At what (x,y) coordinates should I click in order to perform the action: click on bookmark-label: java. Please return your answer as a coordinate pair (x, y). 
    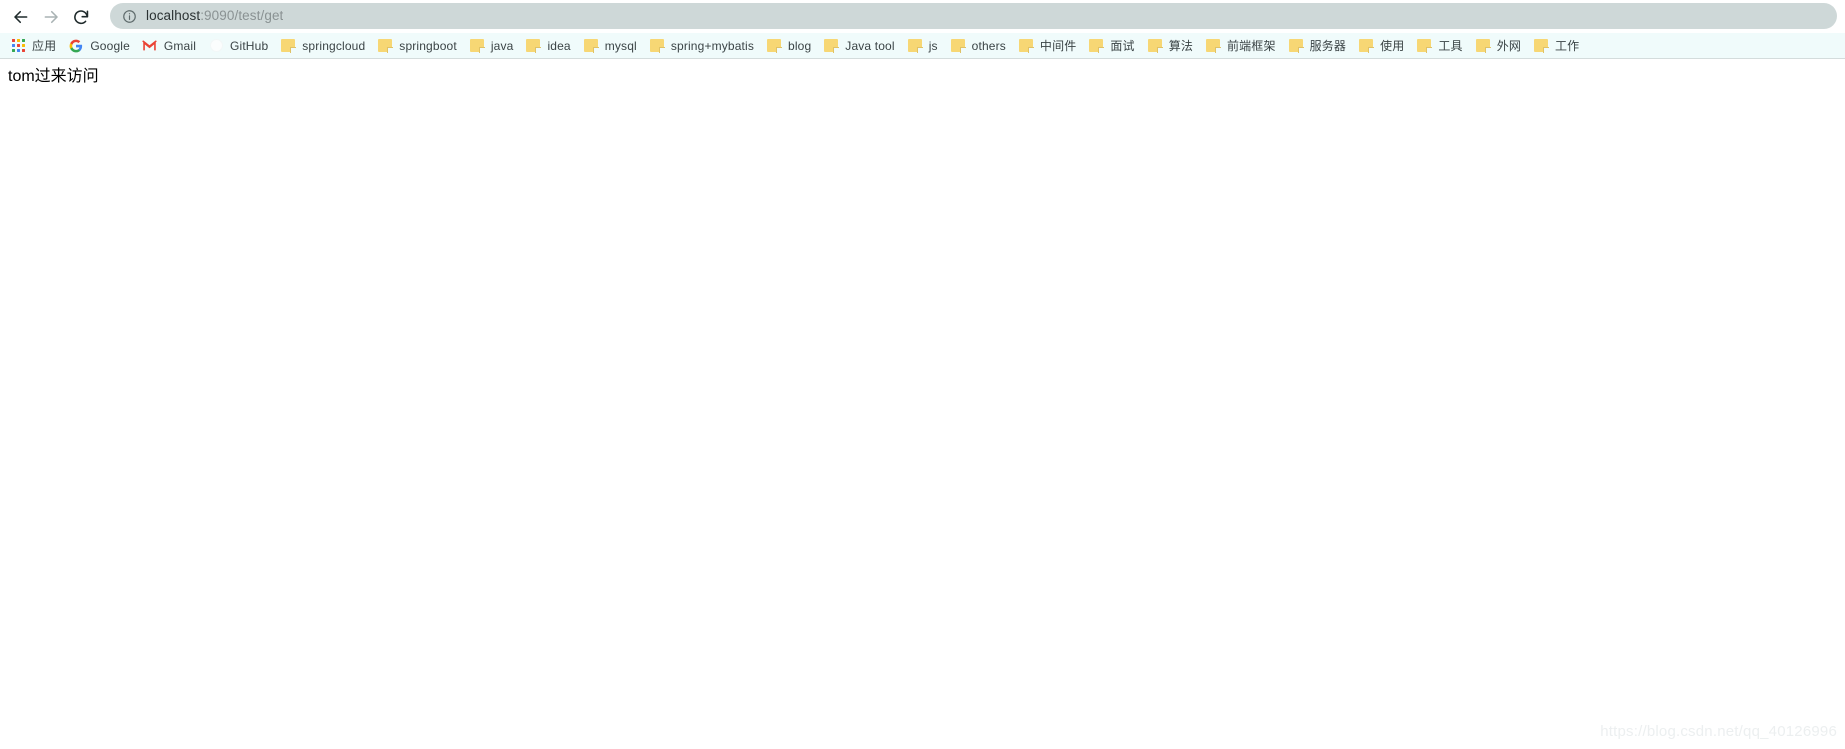
    Looking at the image, I should click on (502, 45).